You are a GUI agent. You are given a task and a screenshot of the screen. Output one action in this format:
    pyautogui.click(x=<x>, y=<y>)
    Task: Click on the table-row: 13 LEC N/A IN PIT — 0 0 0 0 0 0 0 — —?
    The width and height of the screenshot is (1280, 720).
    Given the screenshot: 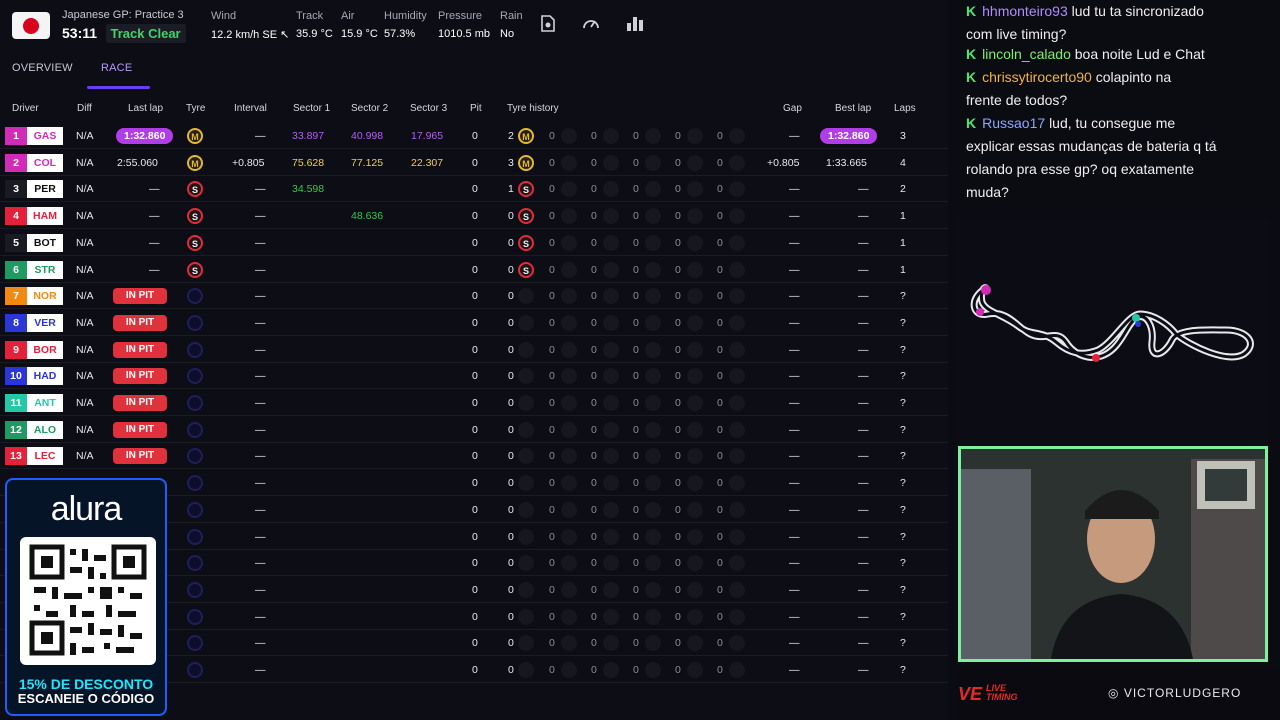 What is the action you would take?
    pyautogui.click(x=474, y=456)
    